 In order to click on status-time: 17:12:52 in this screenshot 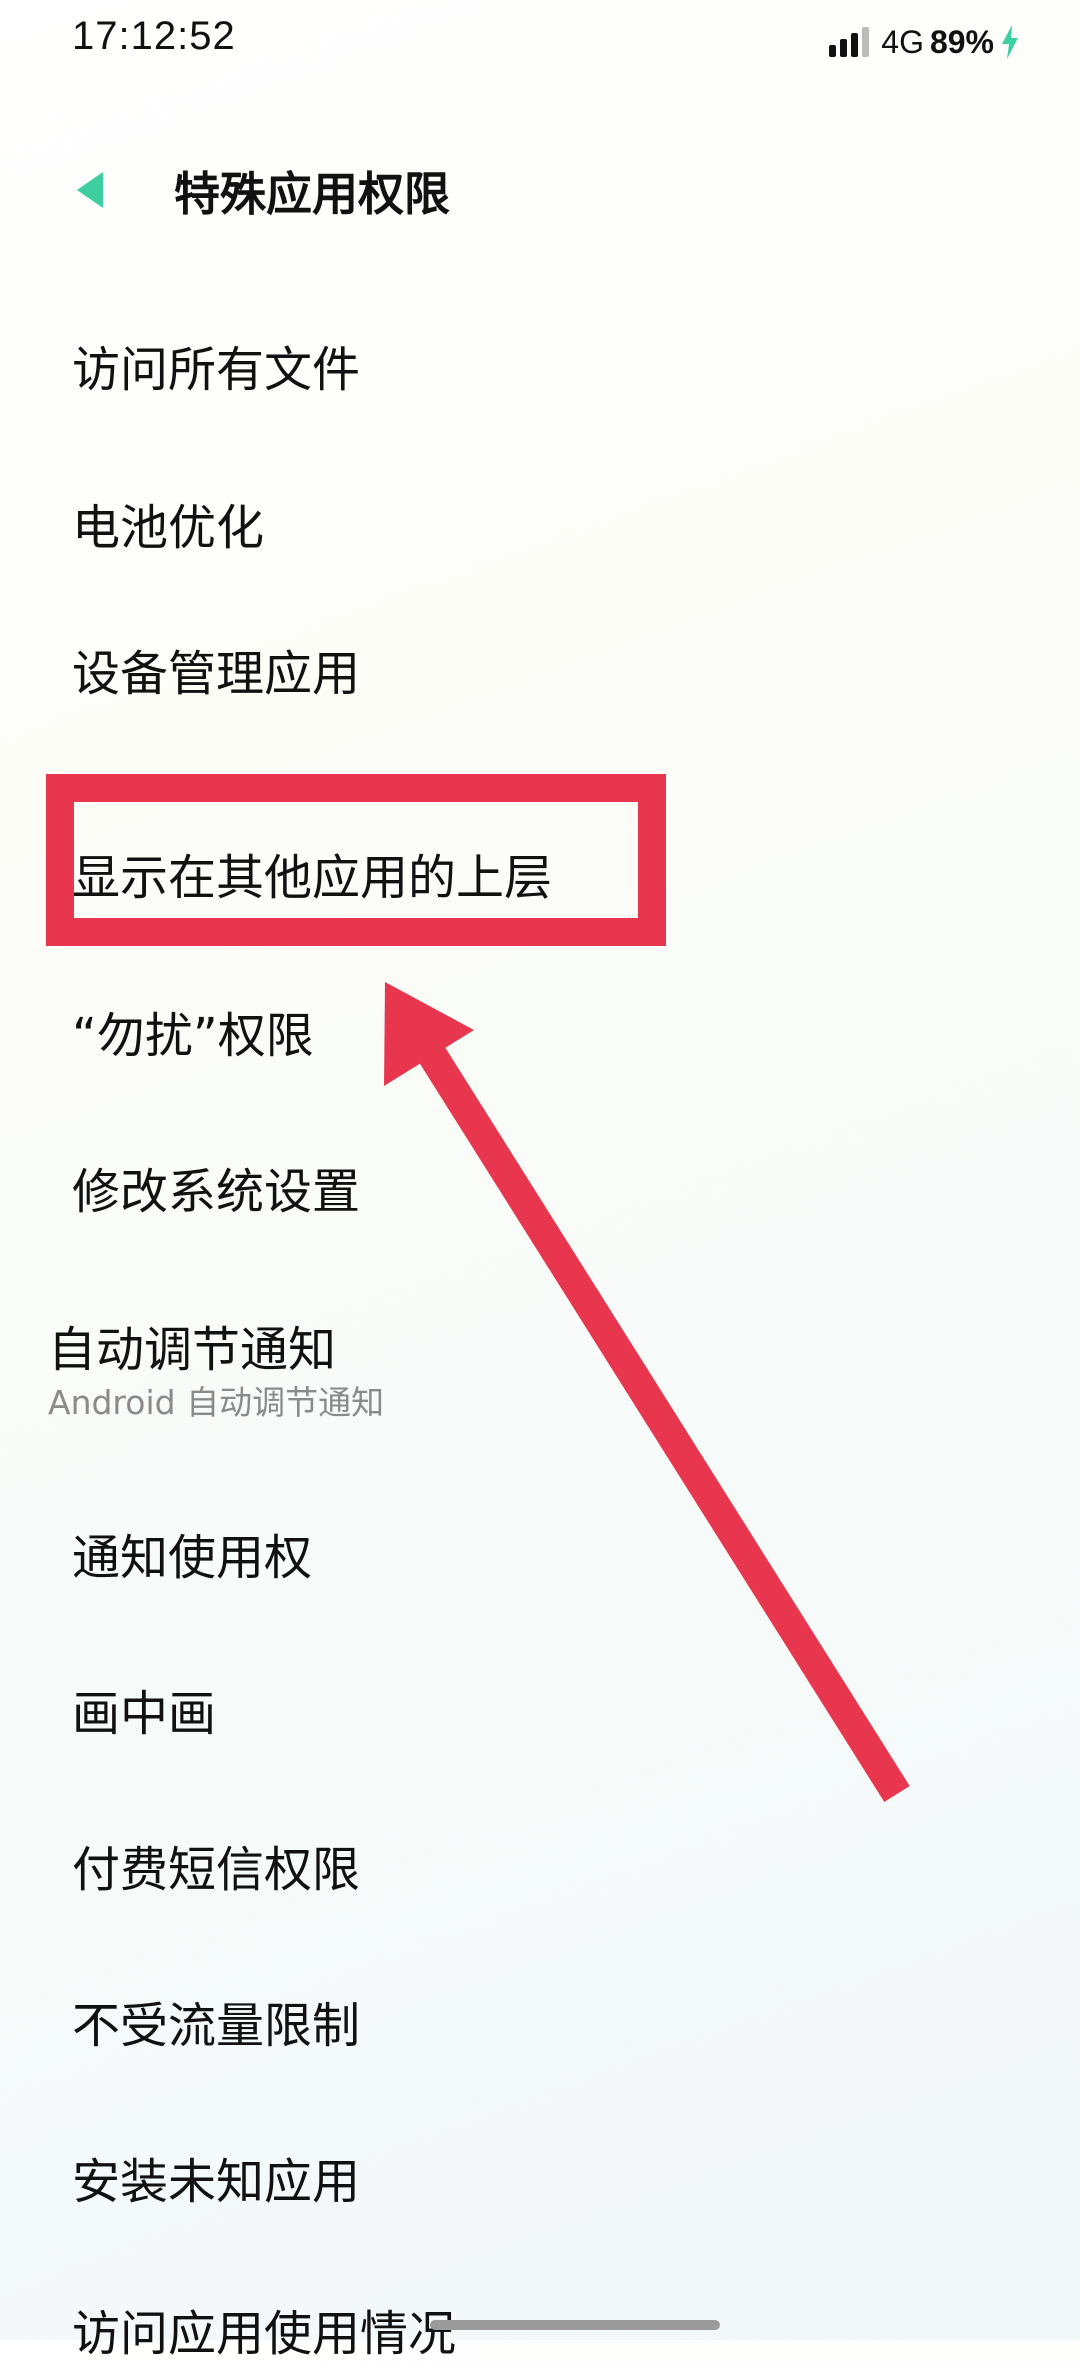, I will do `click(154, 36)`.